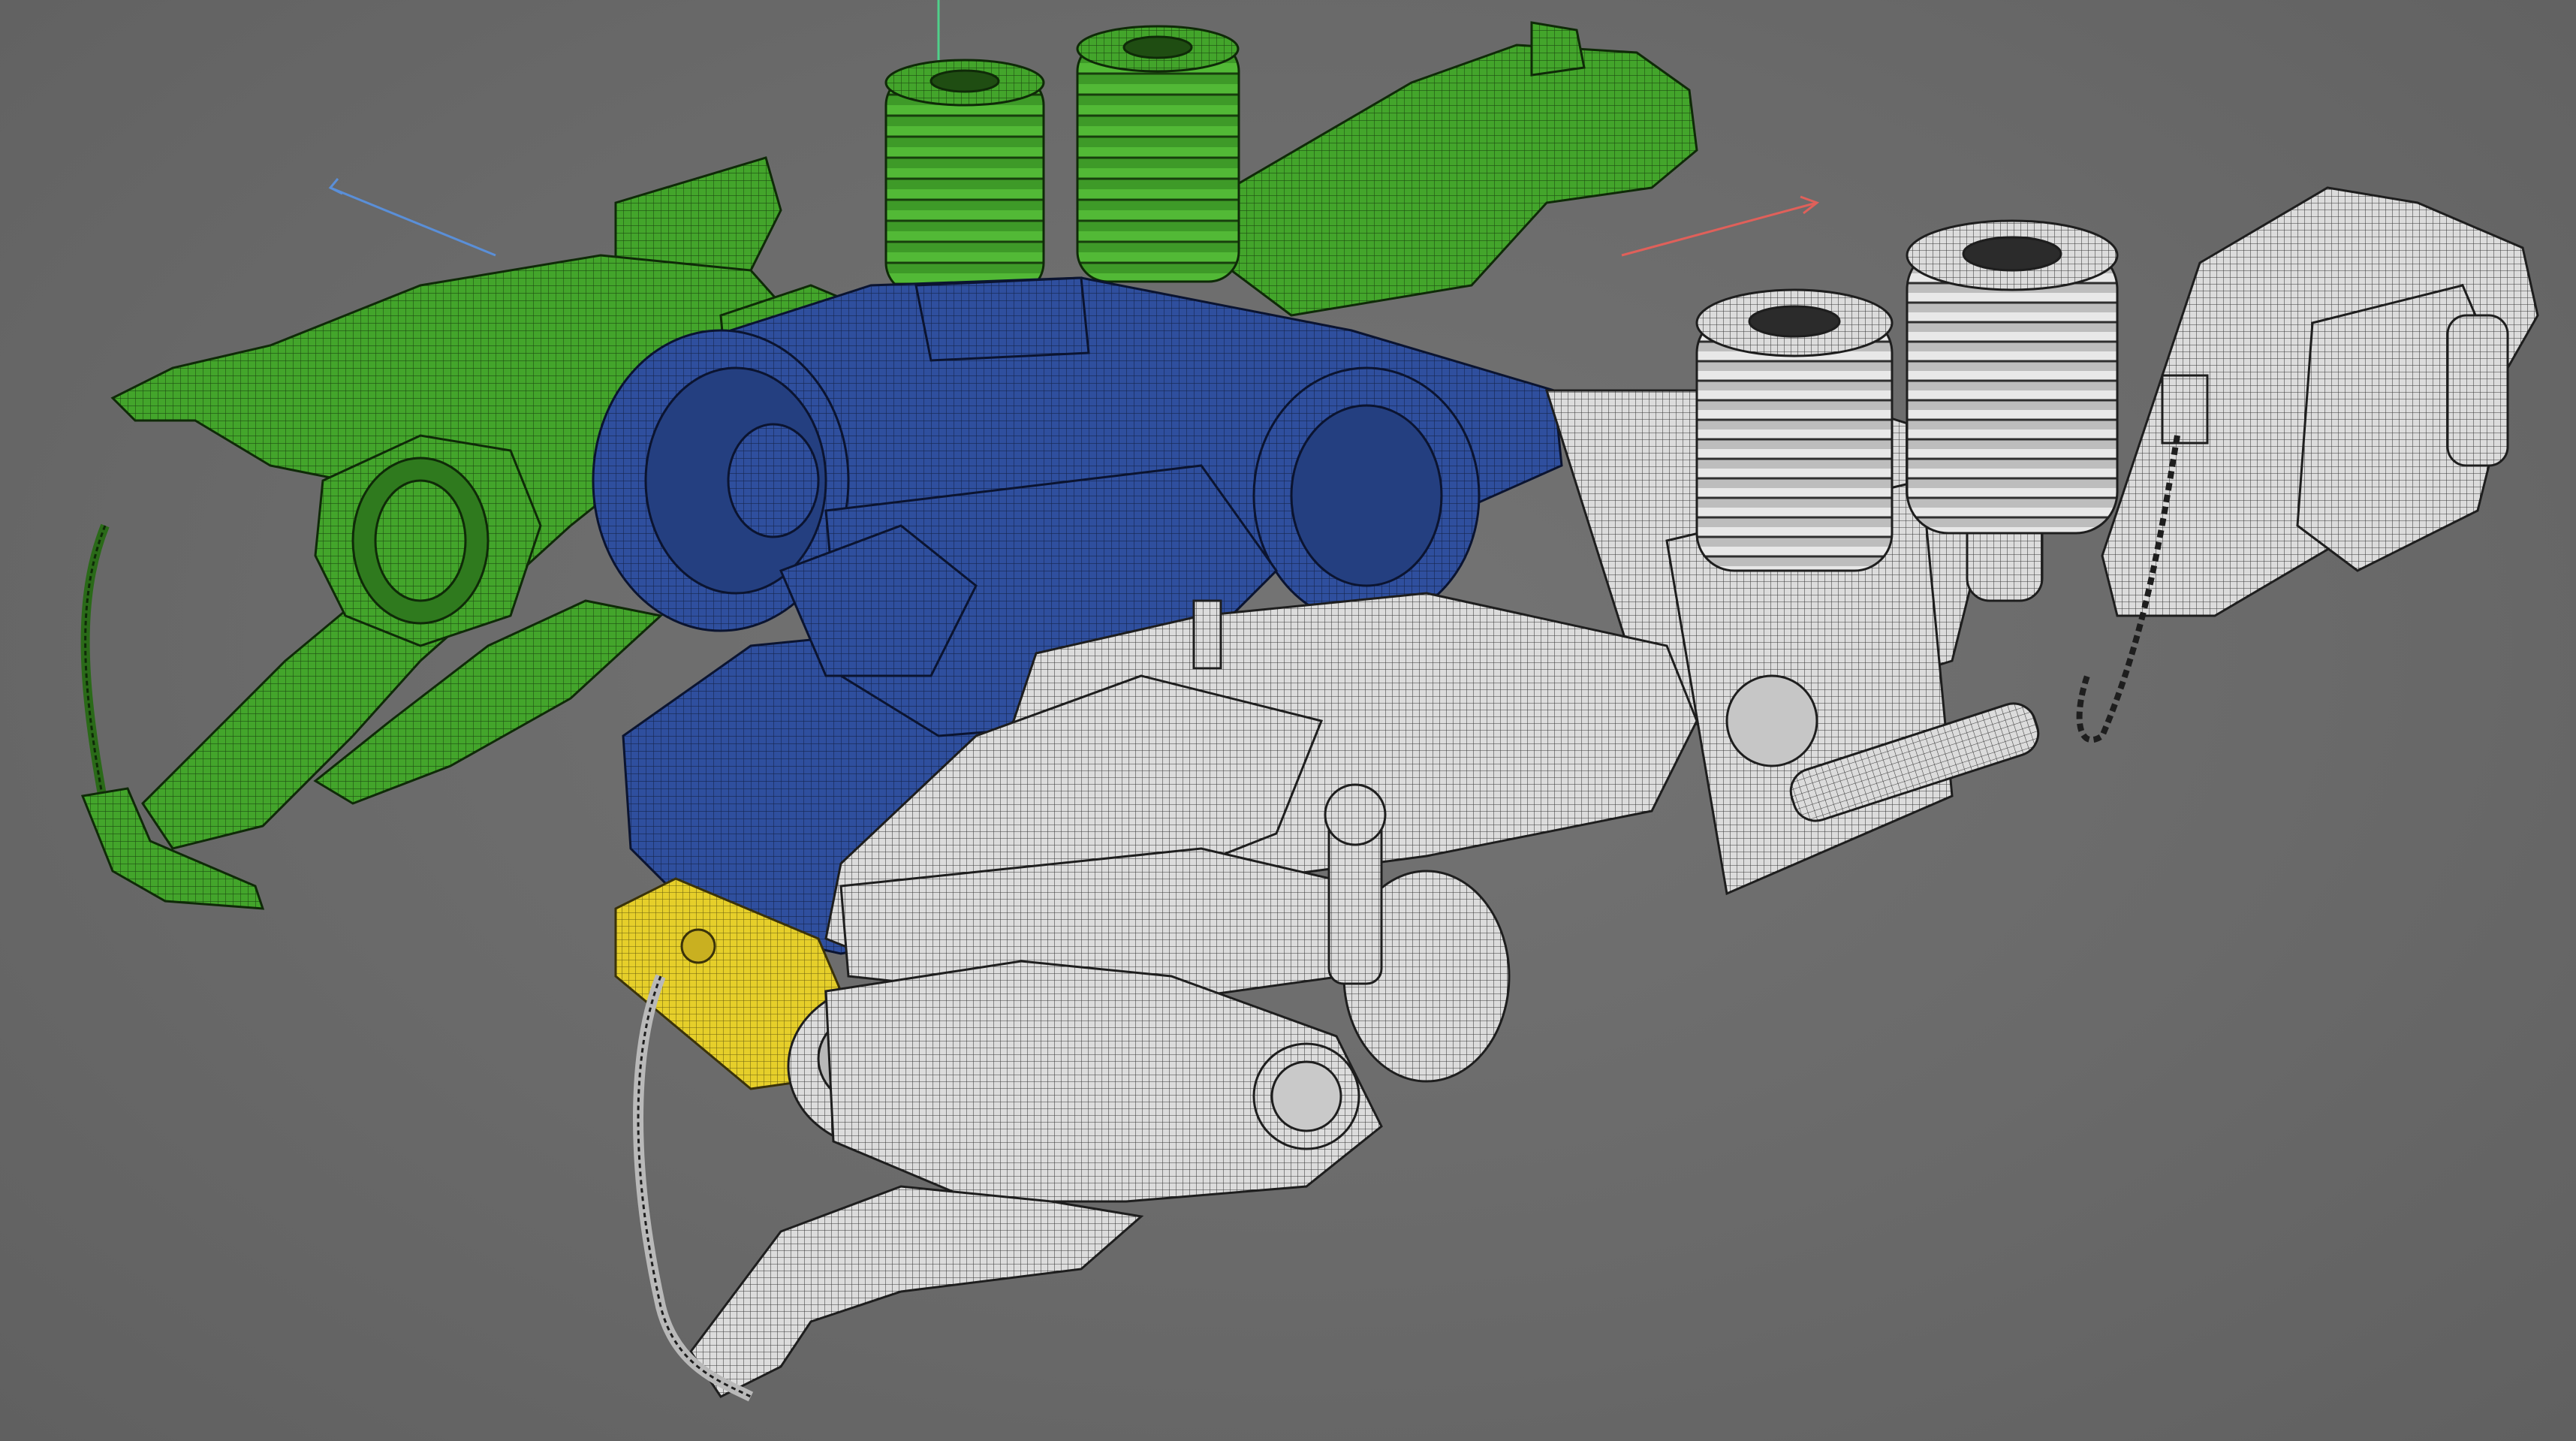 Image resolution: width=2576 pixels, height=1441 pixels. Describe the element at coordinates (1062, 160) in the screenshot. I see `rear-coil-springs` at that location.